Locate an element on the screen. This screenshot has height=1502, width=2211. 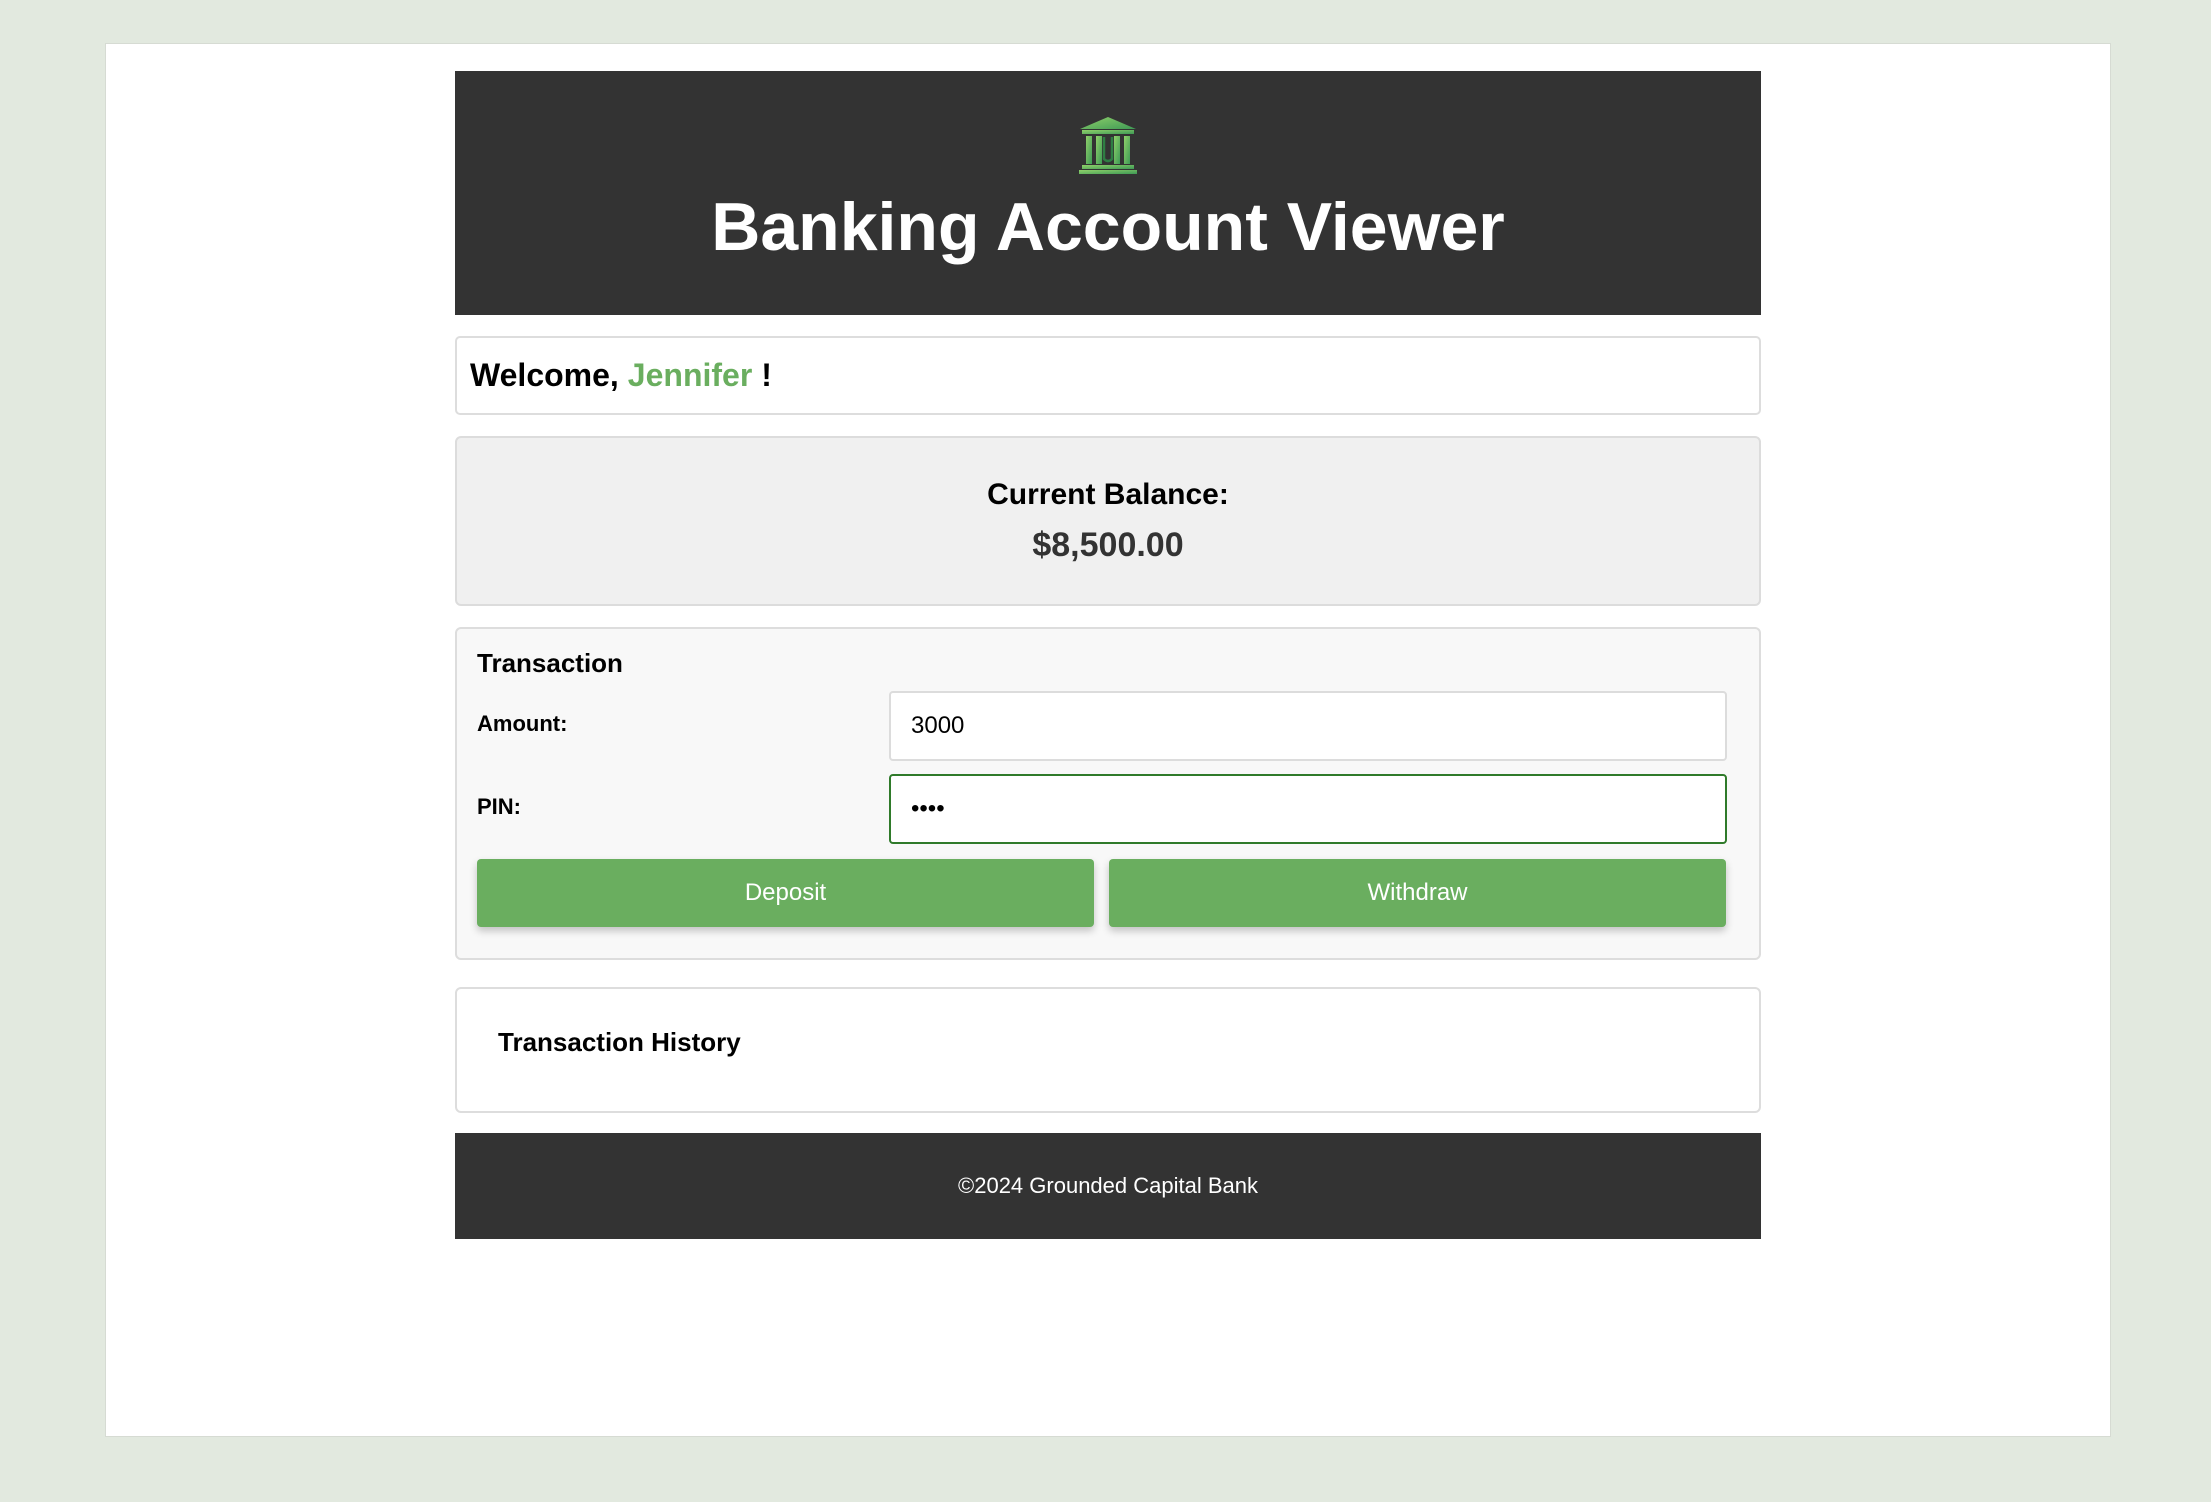
transaction-history: Transaction History is located at coordinates (1108, 1050).